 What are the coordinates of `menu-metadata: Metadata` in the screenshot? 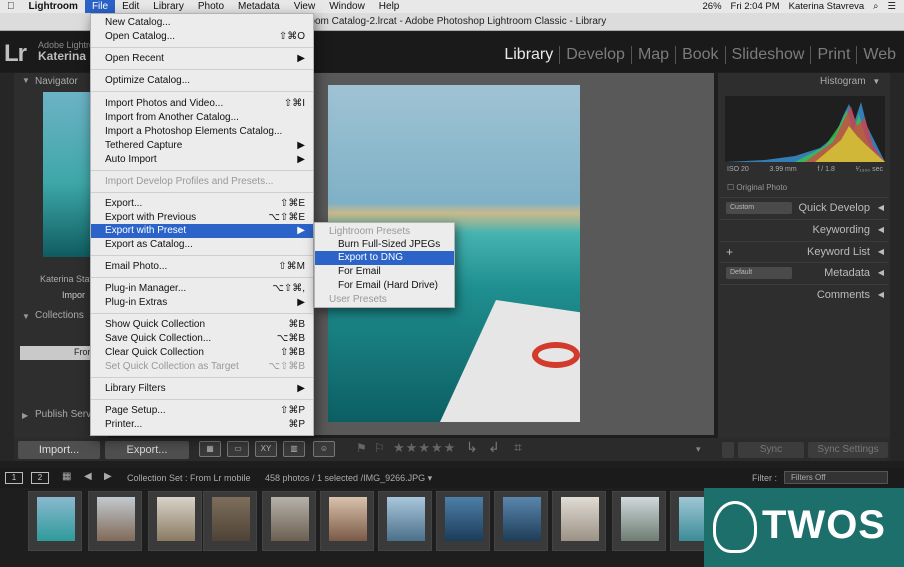 It's located at (259, 6).